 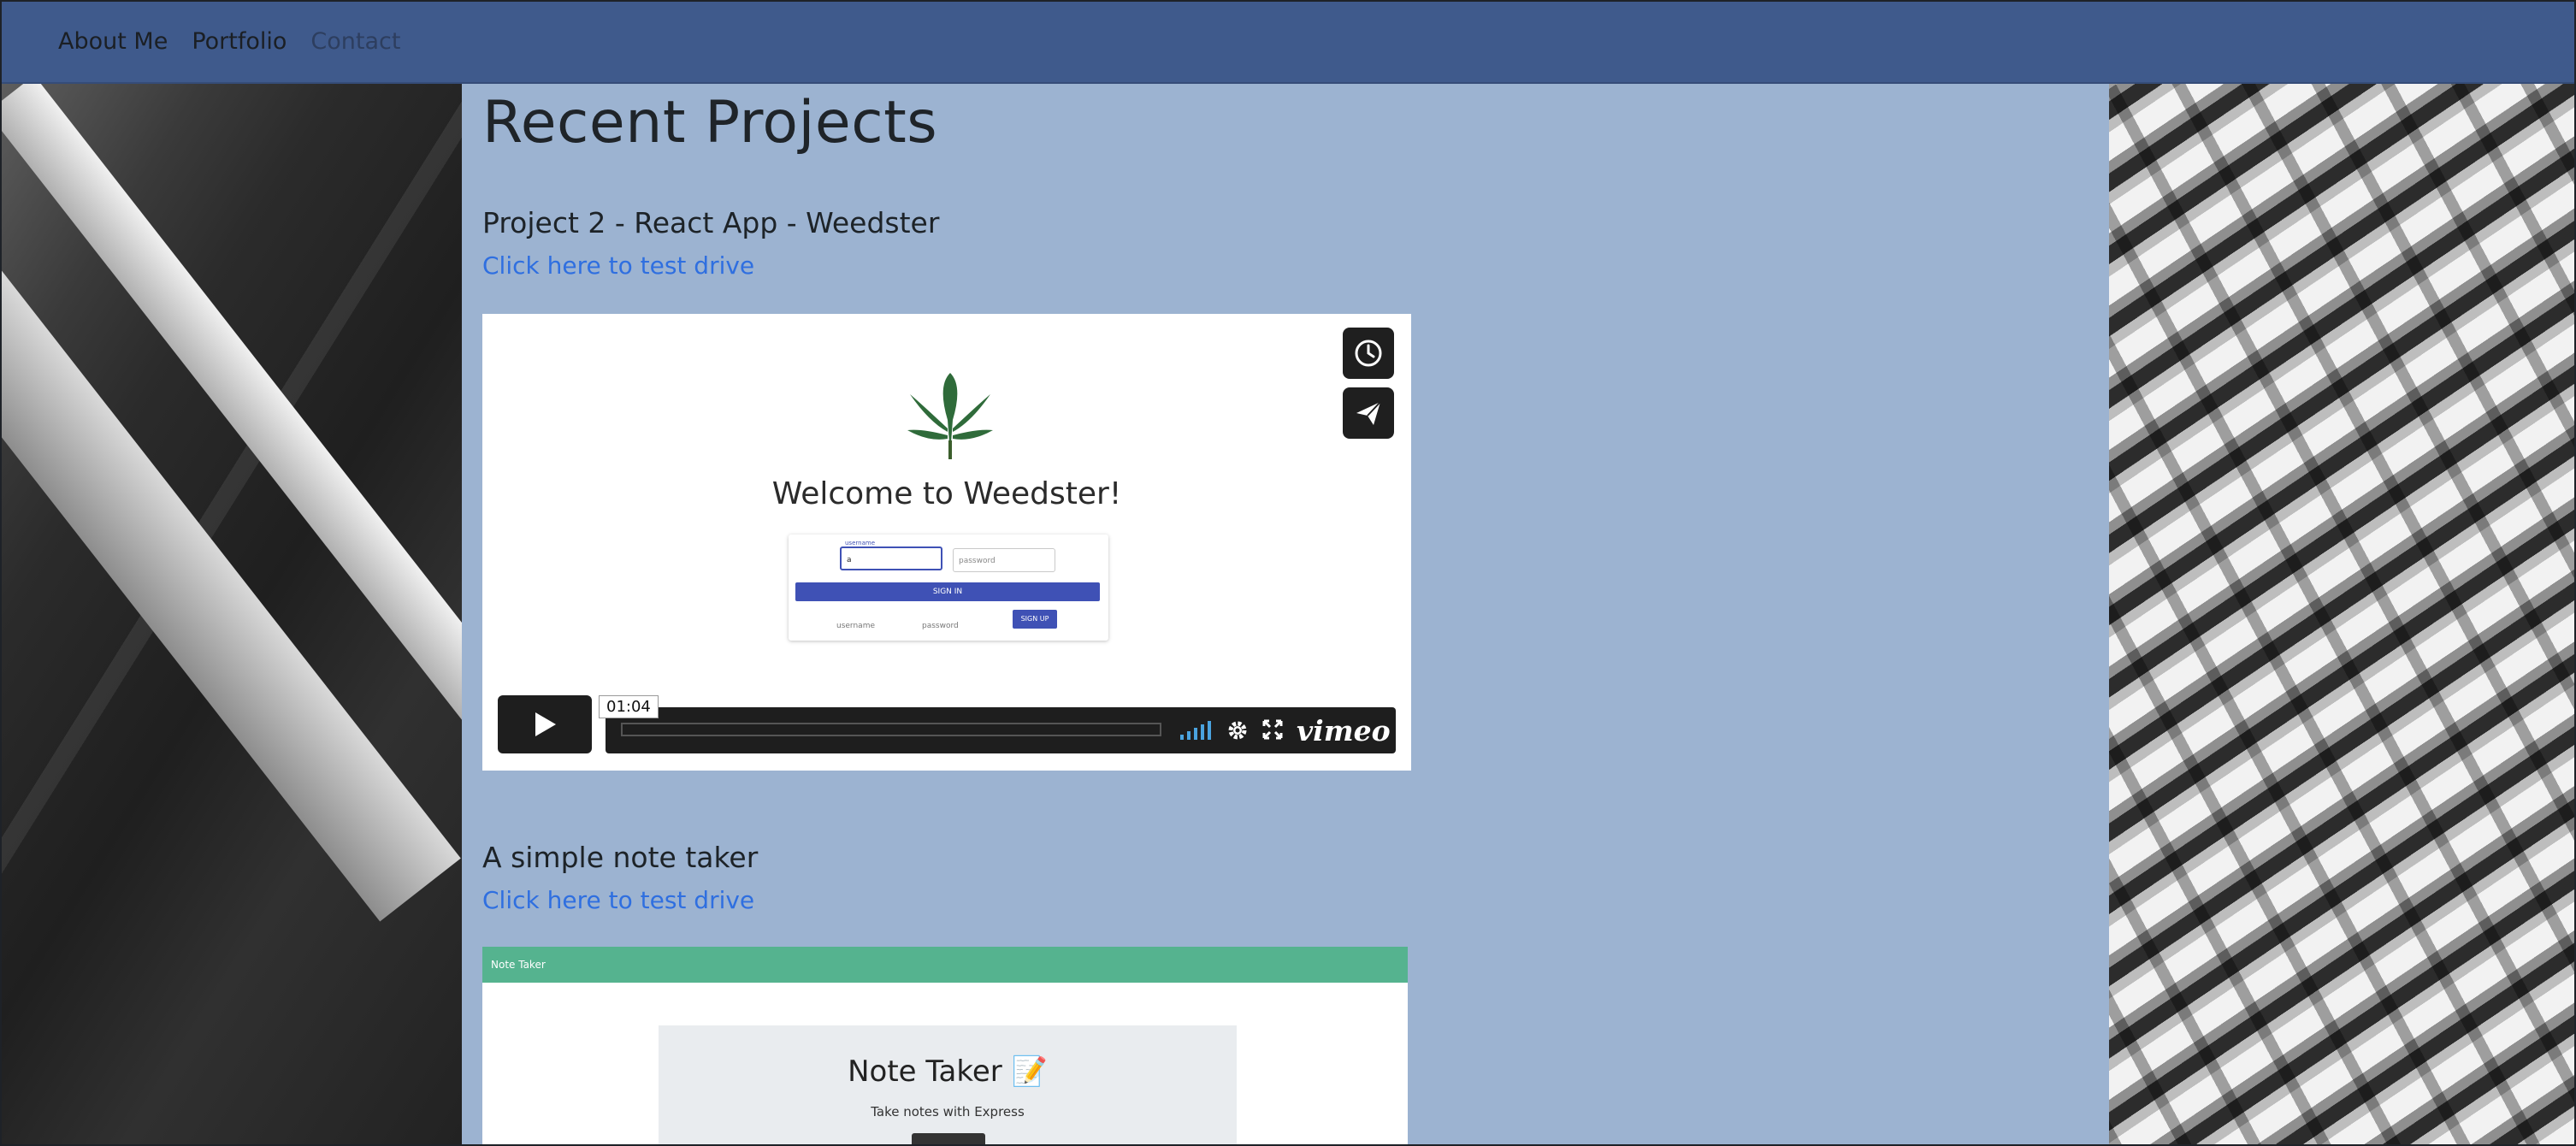 I want to click on clock-icon, so click(x=1368, y=353).